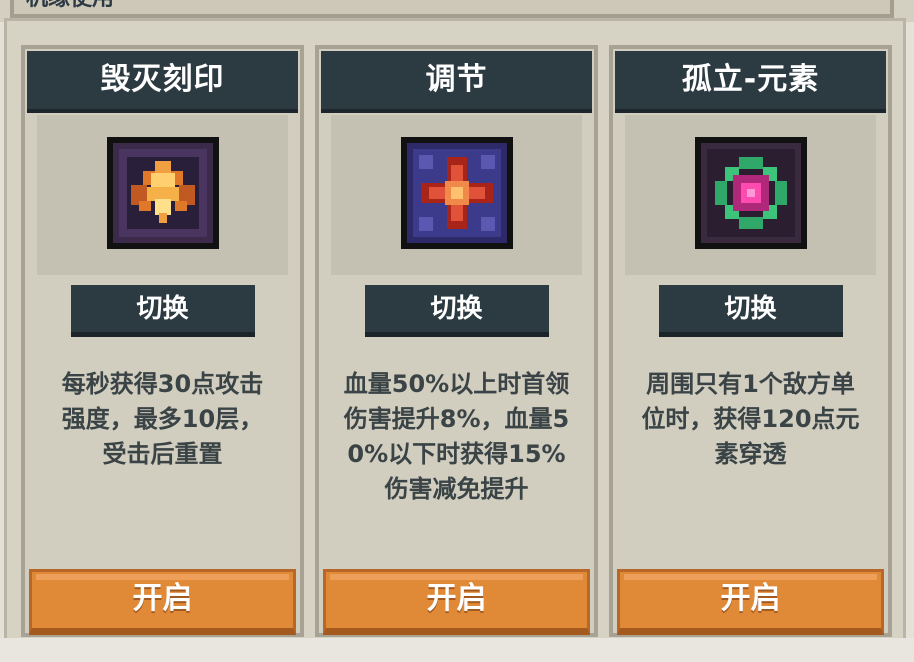  What do you see at coordinates (452, 9) in the screenshot?
I see `top-frame` at bounding box center [452, 9].